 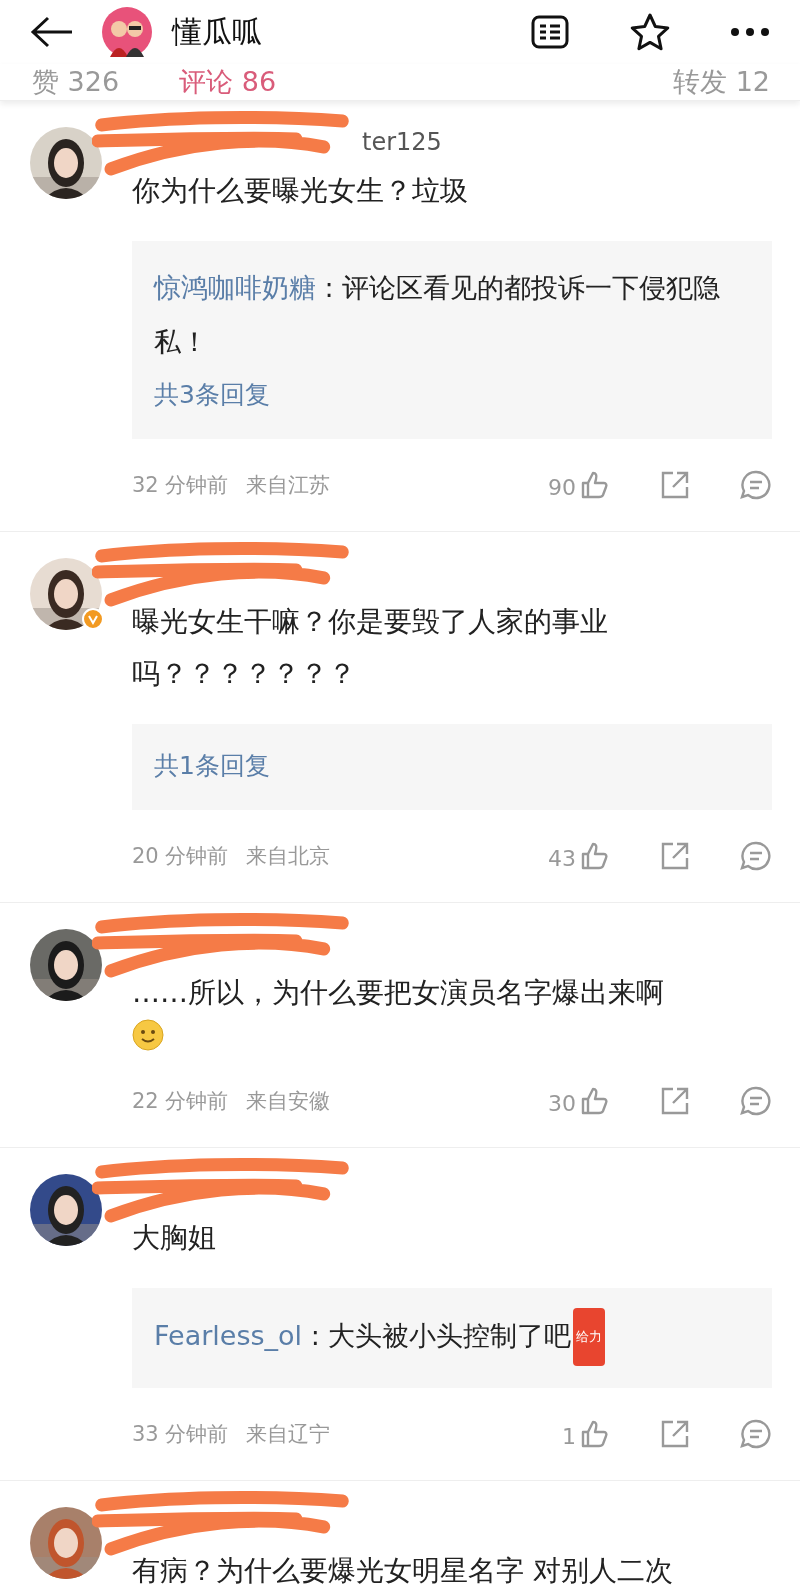 I want to click on reply-text: Fearless_ol : 大头被小头控制了吧 给力, so click(x=452, y=1337).